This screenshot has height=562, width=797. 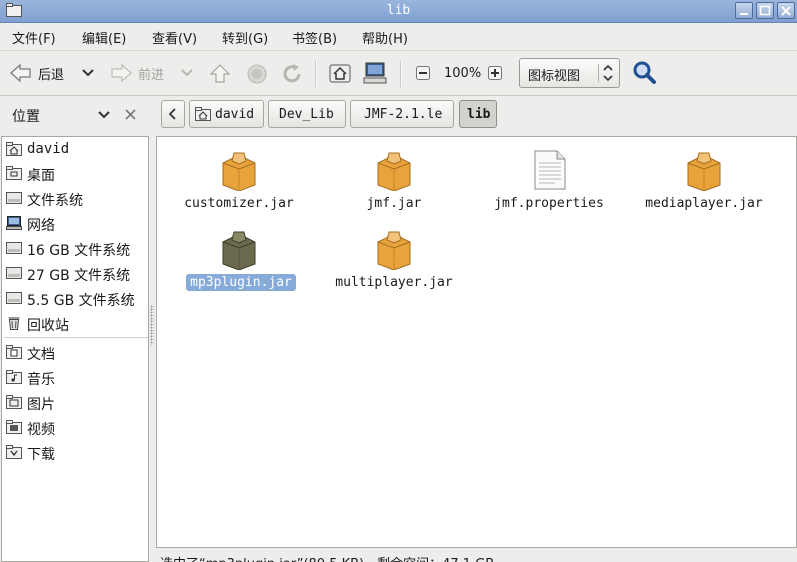 I want to click on sidebar-item-label: 音乐, so click(x=41, y=380).